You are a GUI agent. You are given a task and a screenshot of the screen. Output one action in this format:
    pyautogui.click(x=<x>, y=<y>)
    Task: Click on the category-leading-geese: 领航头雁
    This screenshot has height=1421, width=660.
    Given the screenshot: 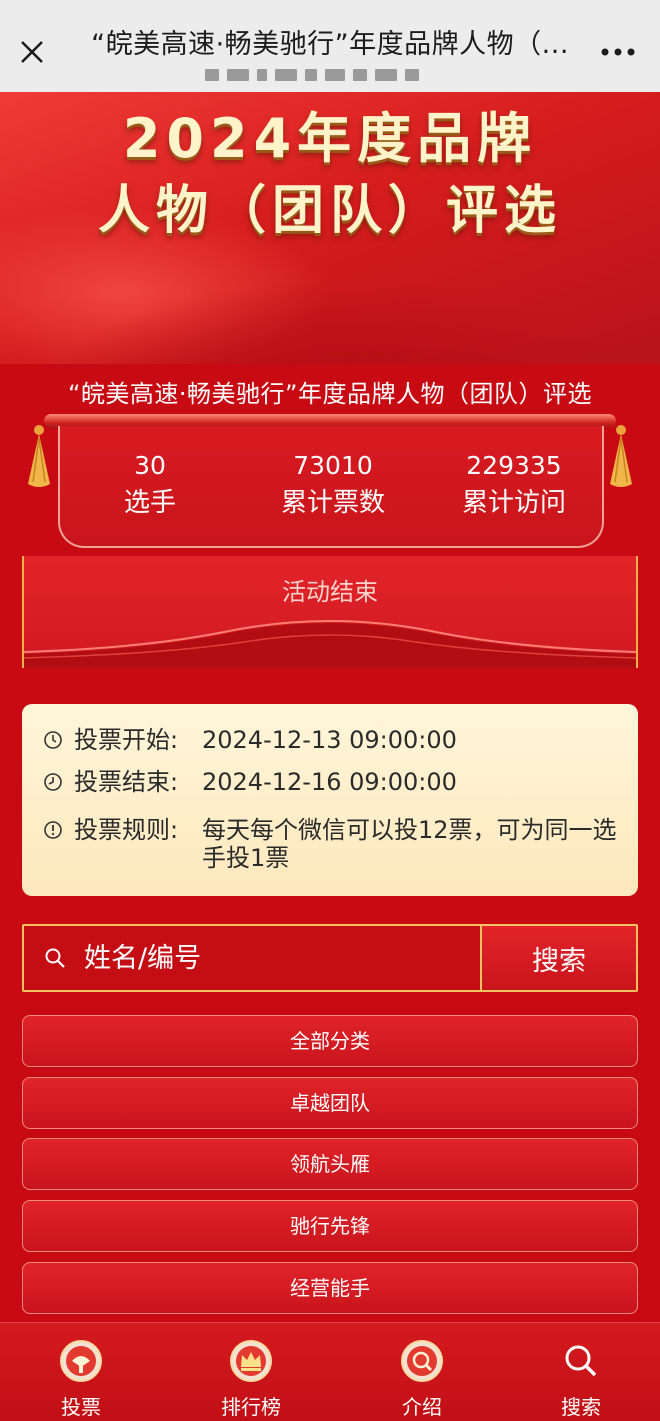 What is the action you would take?
    pyautogui.click(x=330, y=1164)
    